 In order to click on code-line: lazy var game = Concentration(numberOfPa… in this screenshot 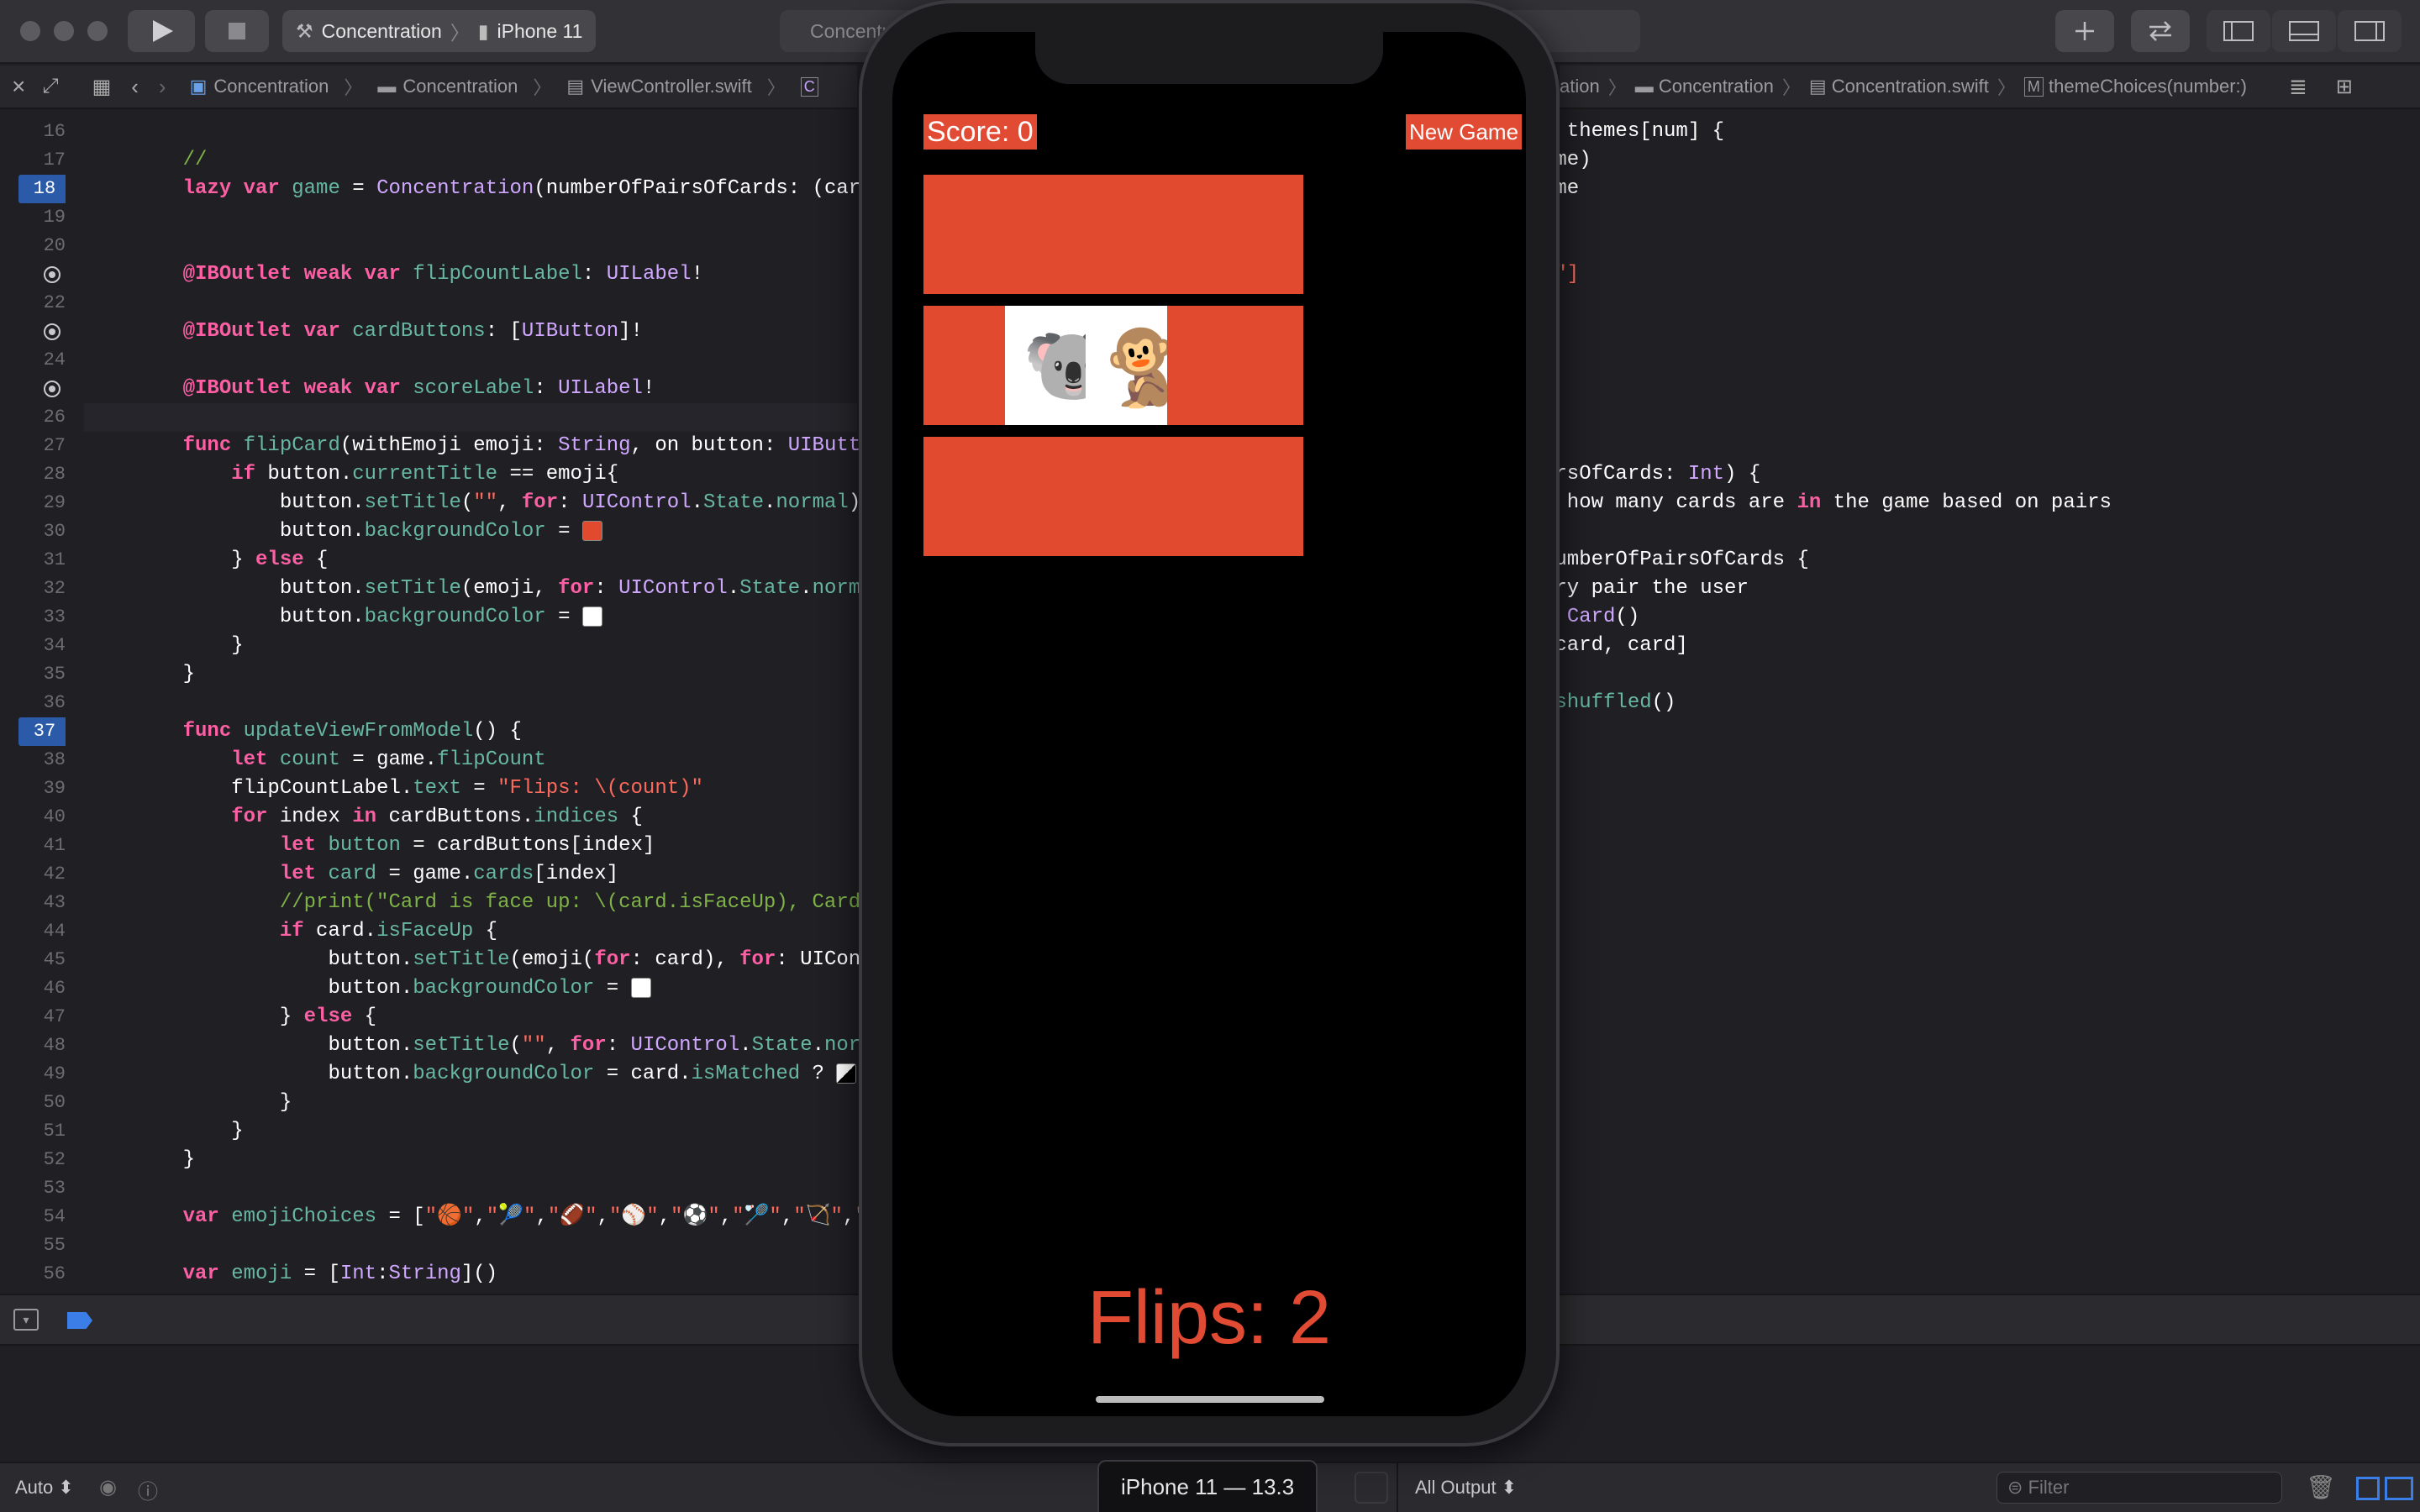, I will do `click(533, 188)`.